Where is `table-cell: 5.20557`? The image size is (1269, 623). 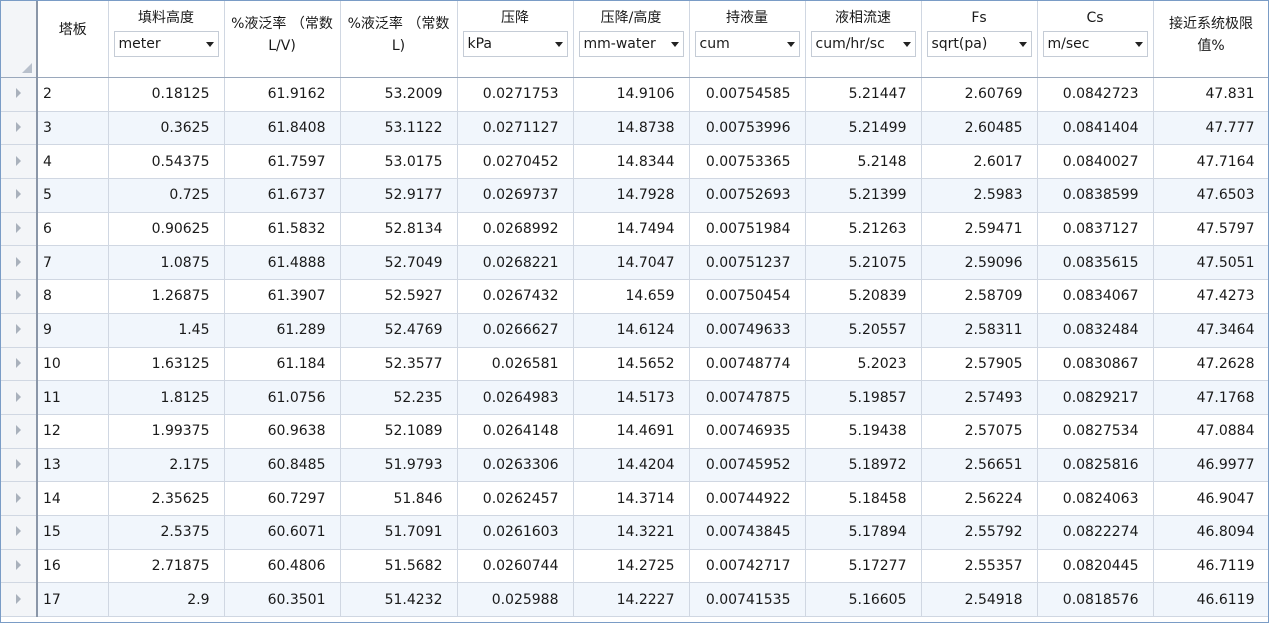
table-cell: 5.20557 is located at coordinates (863, 330).